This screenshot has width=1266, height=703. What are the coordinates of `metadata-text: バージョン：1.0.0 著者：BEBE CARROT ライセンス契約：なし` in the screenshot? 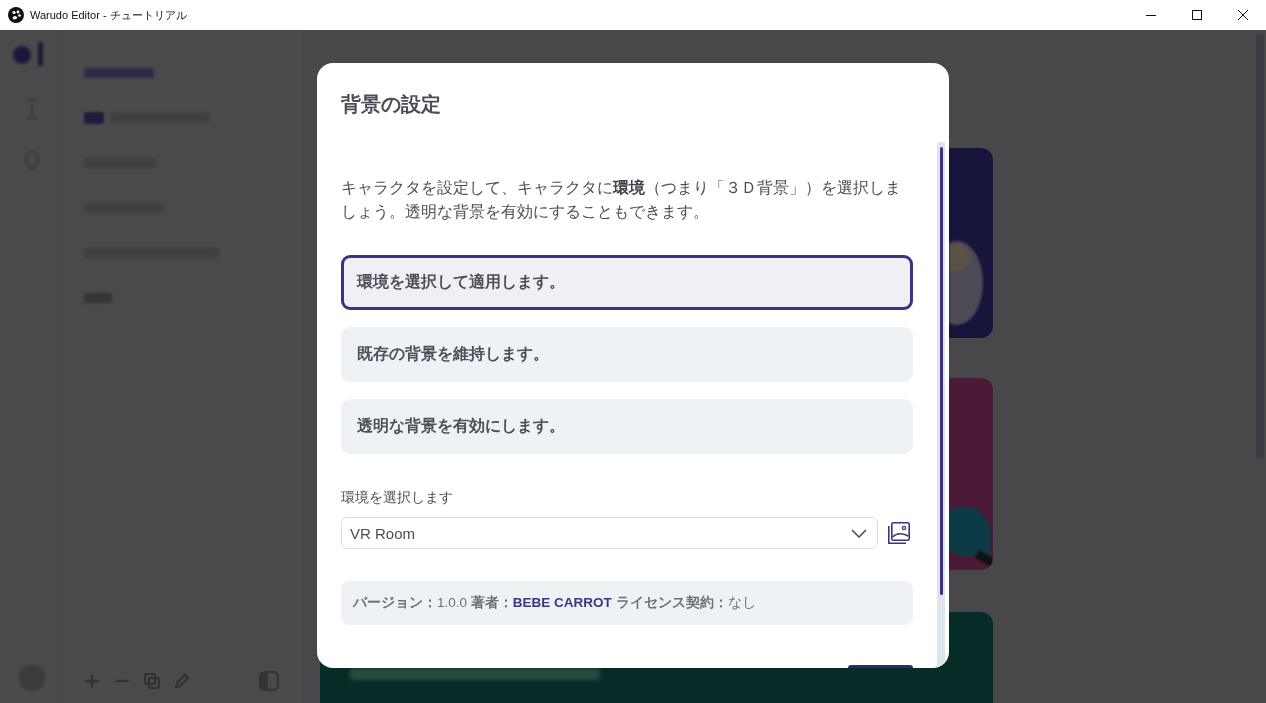 It's located at (554, 603).